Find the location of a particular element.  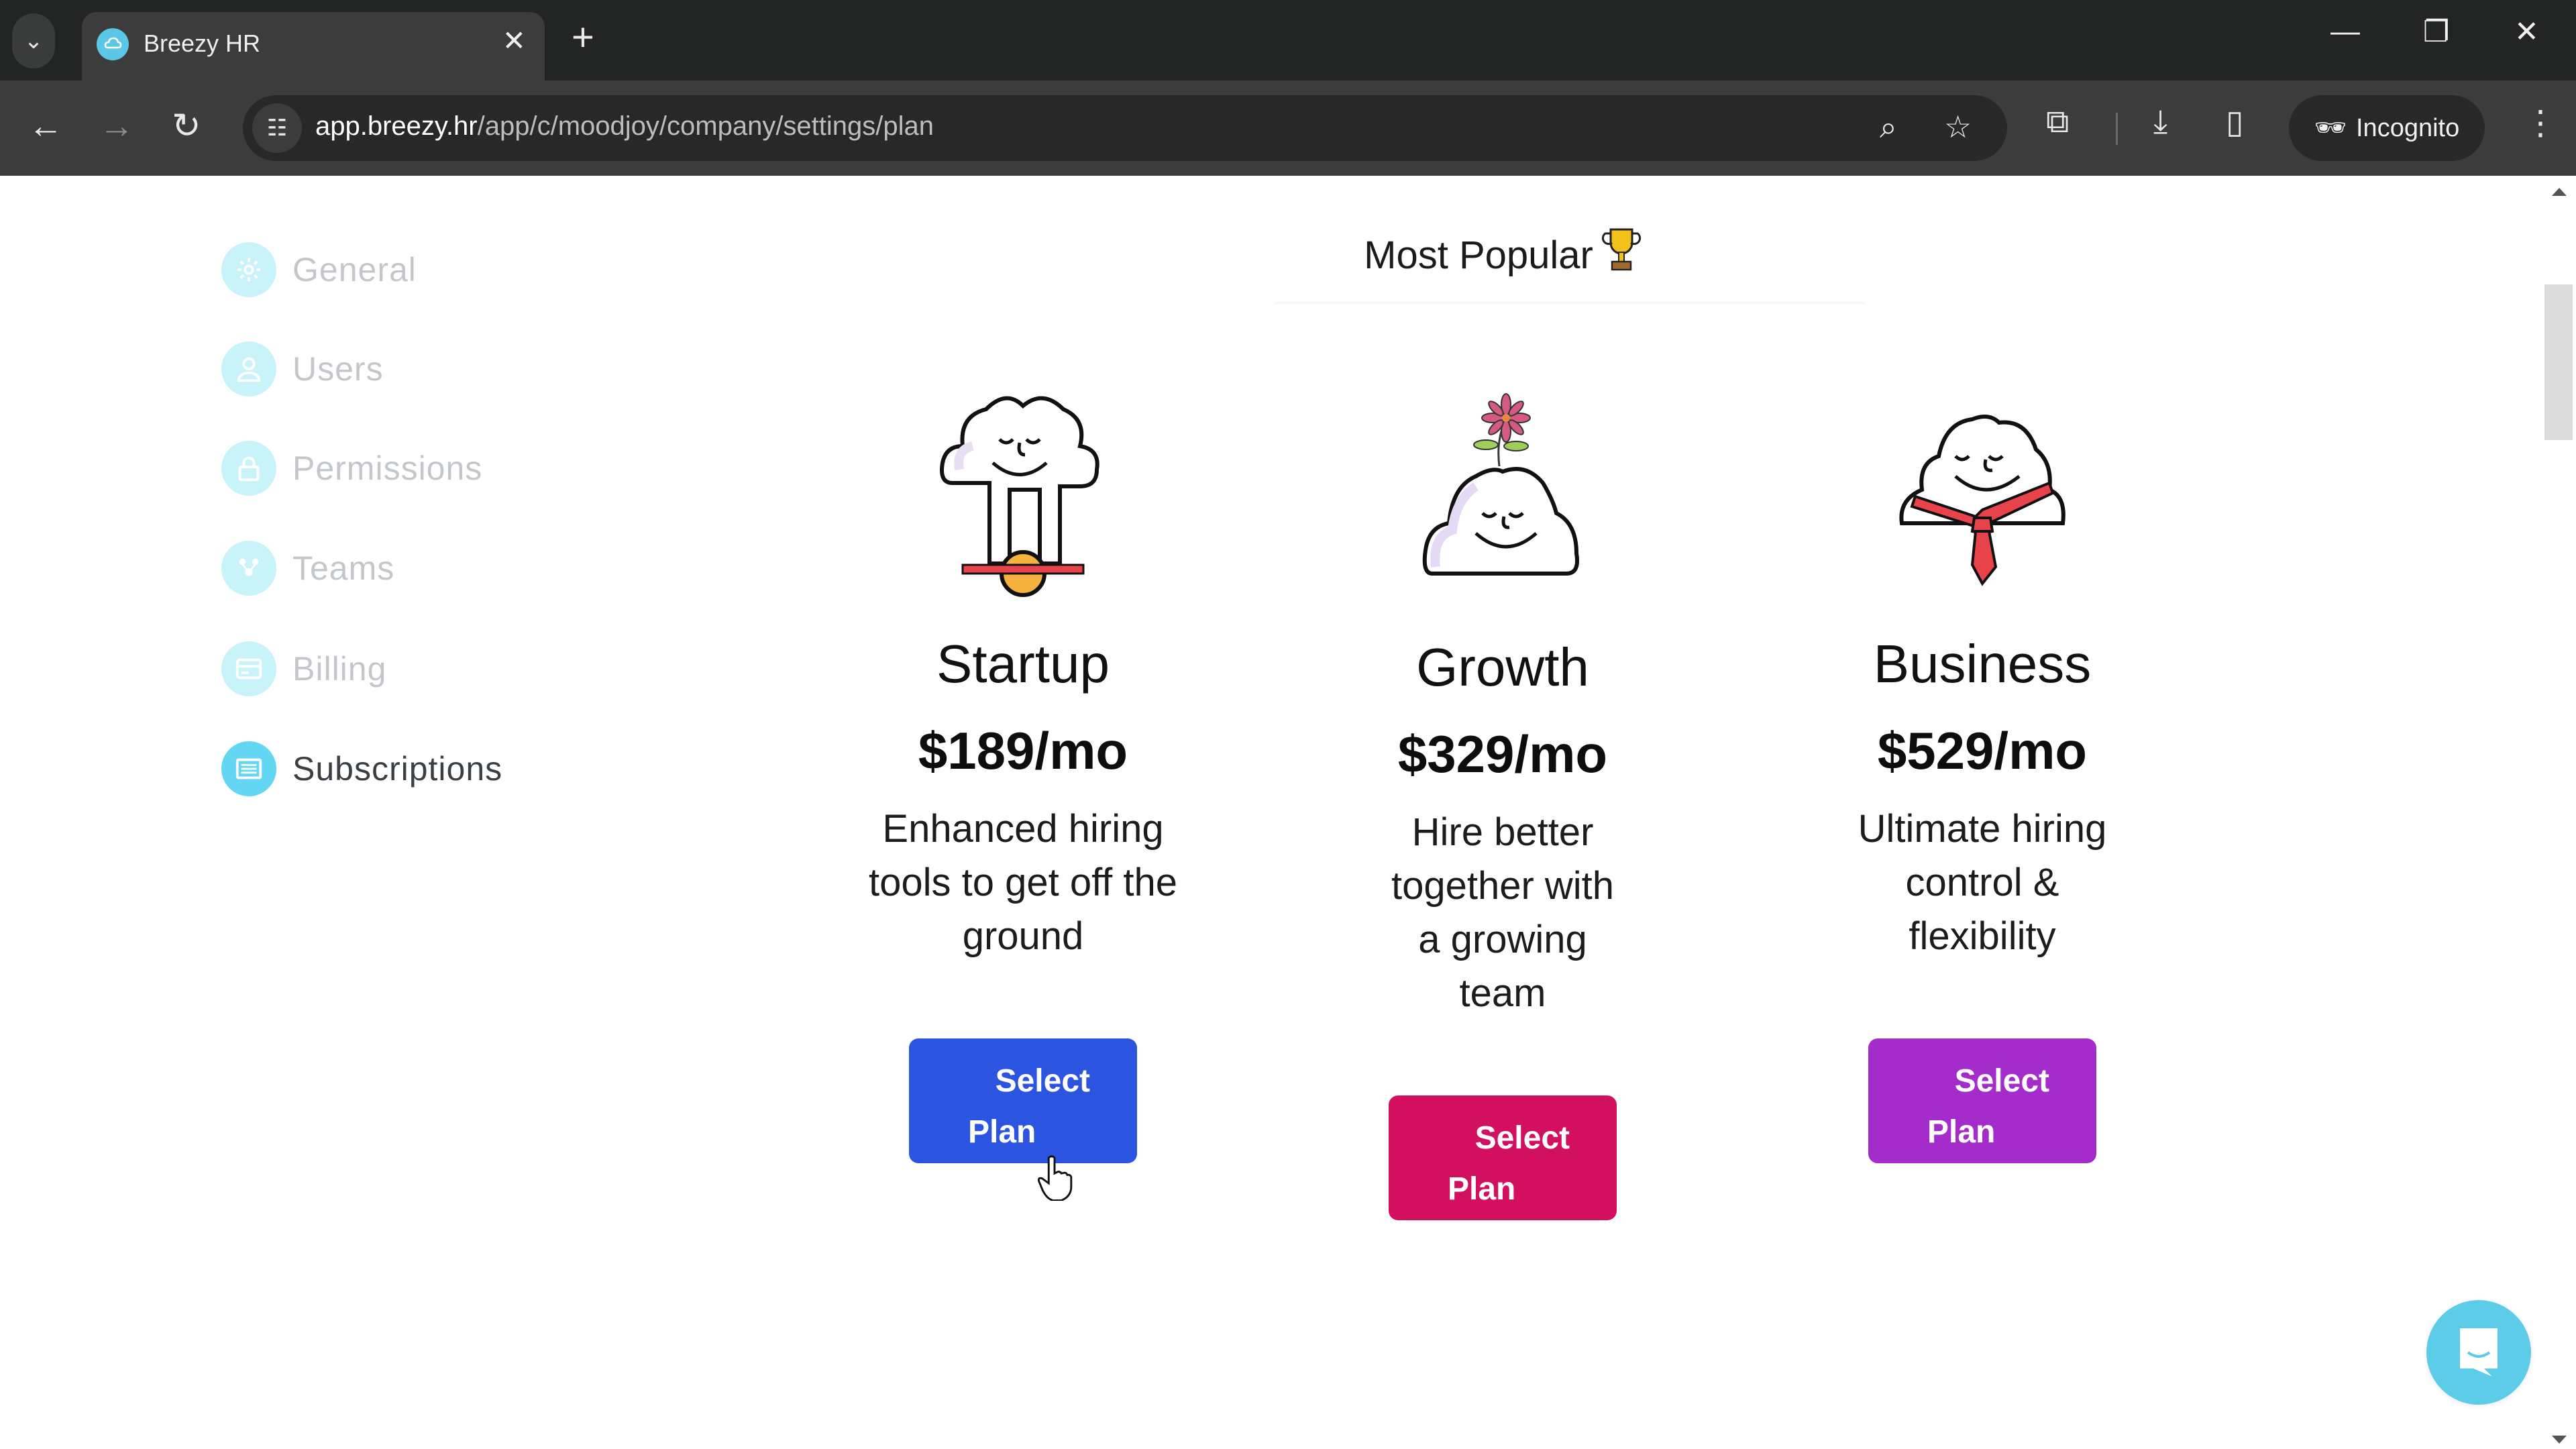

incognito-badge: 🕶 Incognito is located at coordinates (2387, 128).